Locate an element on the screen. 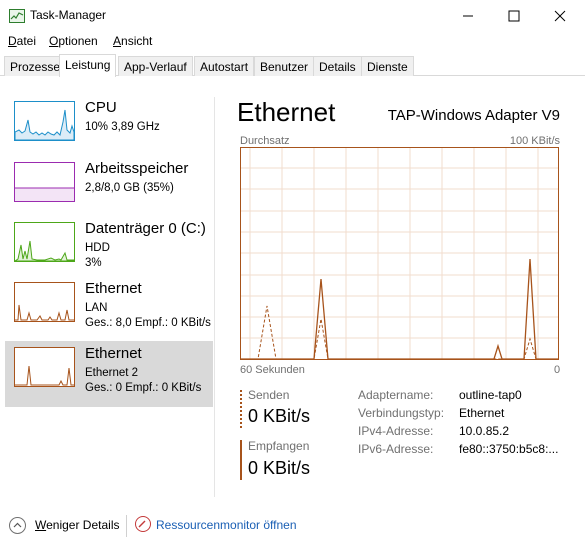 Image resolution: width=585 pixels, height=550 pixels. window-title: Task-Manager is located at coordinates (68, 15).